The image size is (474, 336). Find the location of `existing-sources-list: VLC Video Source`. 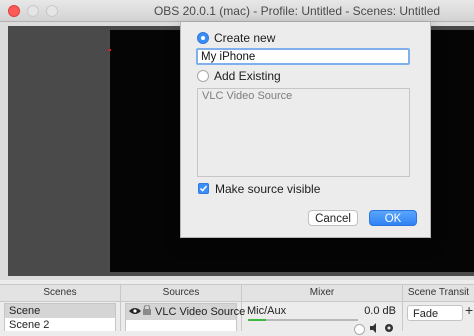

existing-sources-list: VLC Video Source is located at coordinates (303, 132).